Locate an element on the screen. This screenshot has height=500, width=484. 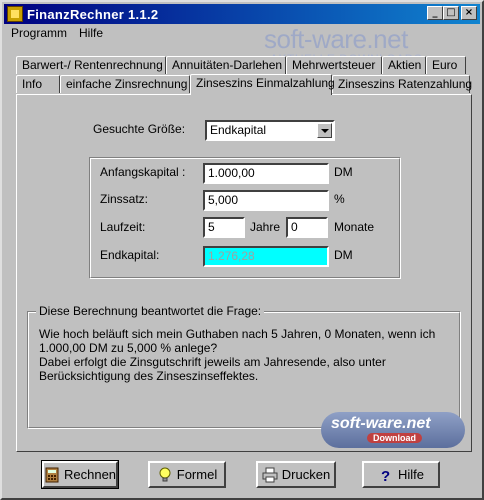
download-badge-title: soft-ware.net is located at coordinates (381, 423).